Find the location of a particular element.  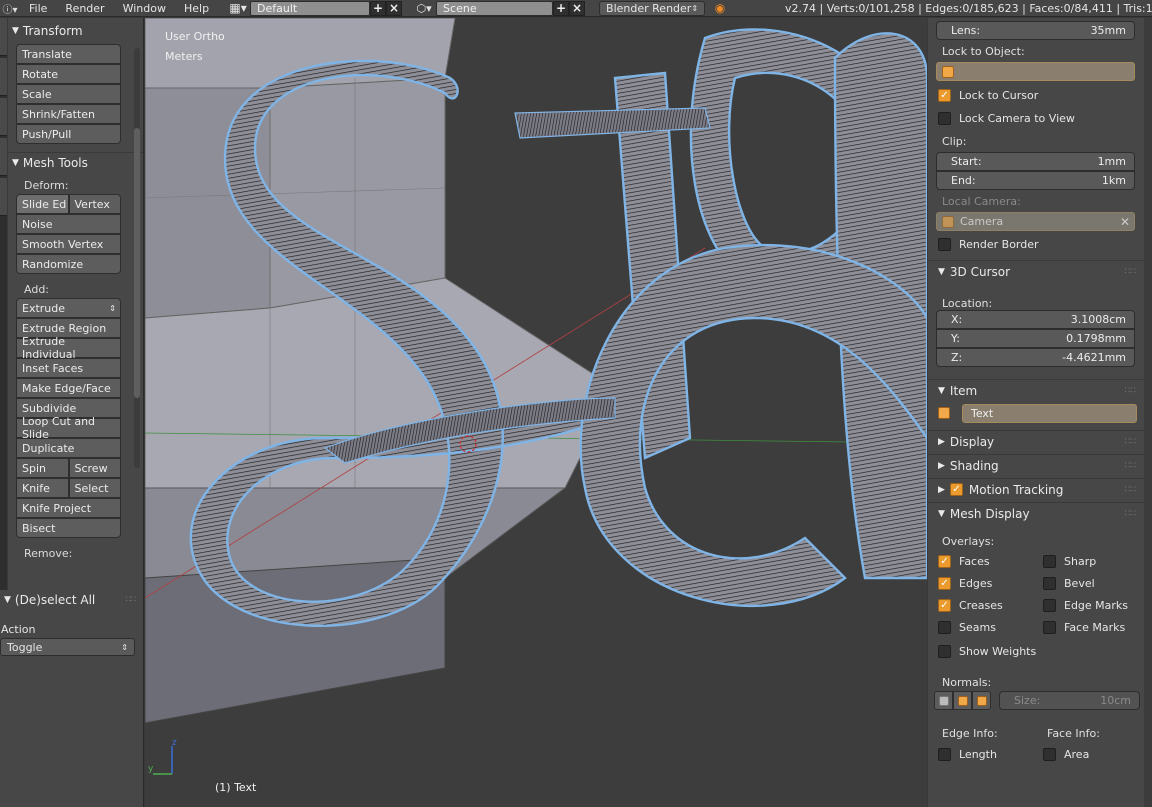

sharp-checkbox: Sharp is located at coordinates (1085, 561).